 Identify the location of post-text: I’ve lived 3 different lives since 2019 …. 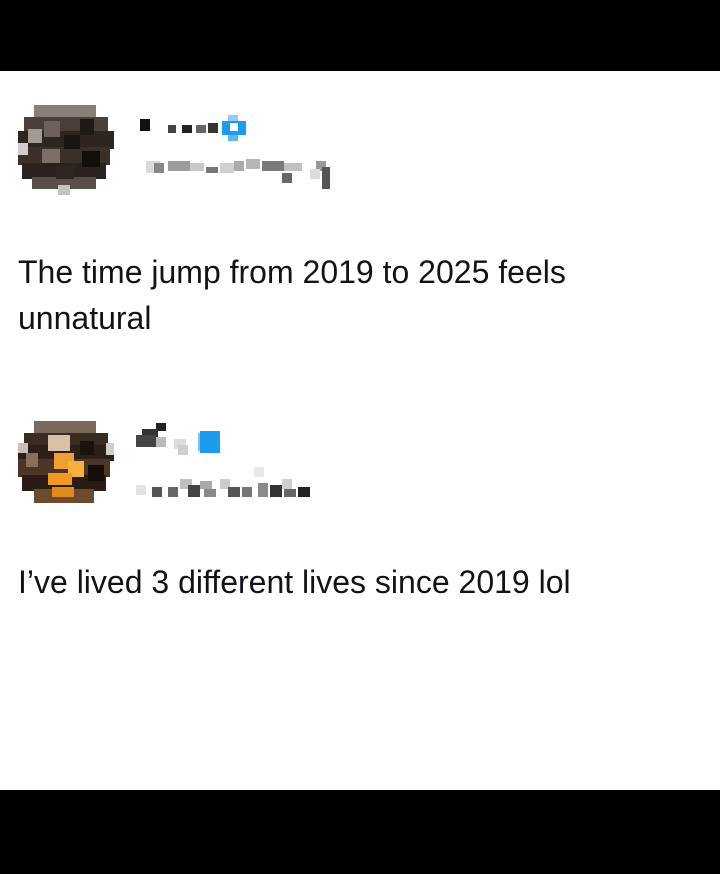
(294, 582).